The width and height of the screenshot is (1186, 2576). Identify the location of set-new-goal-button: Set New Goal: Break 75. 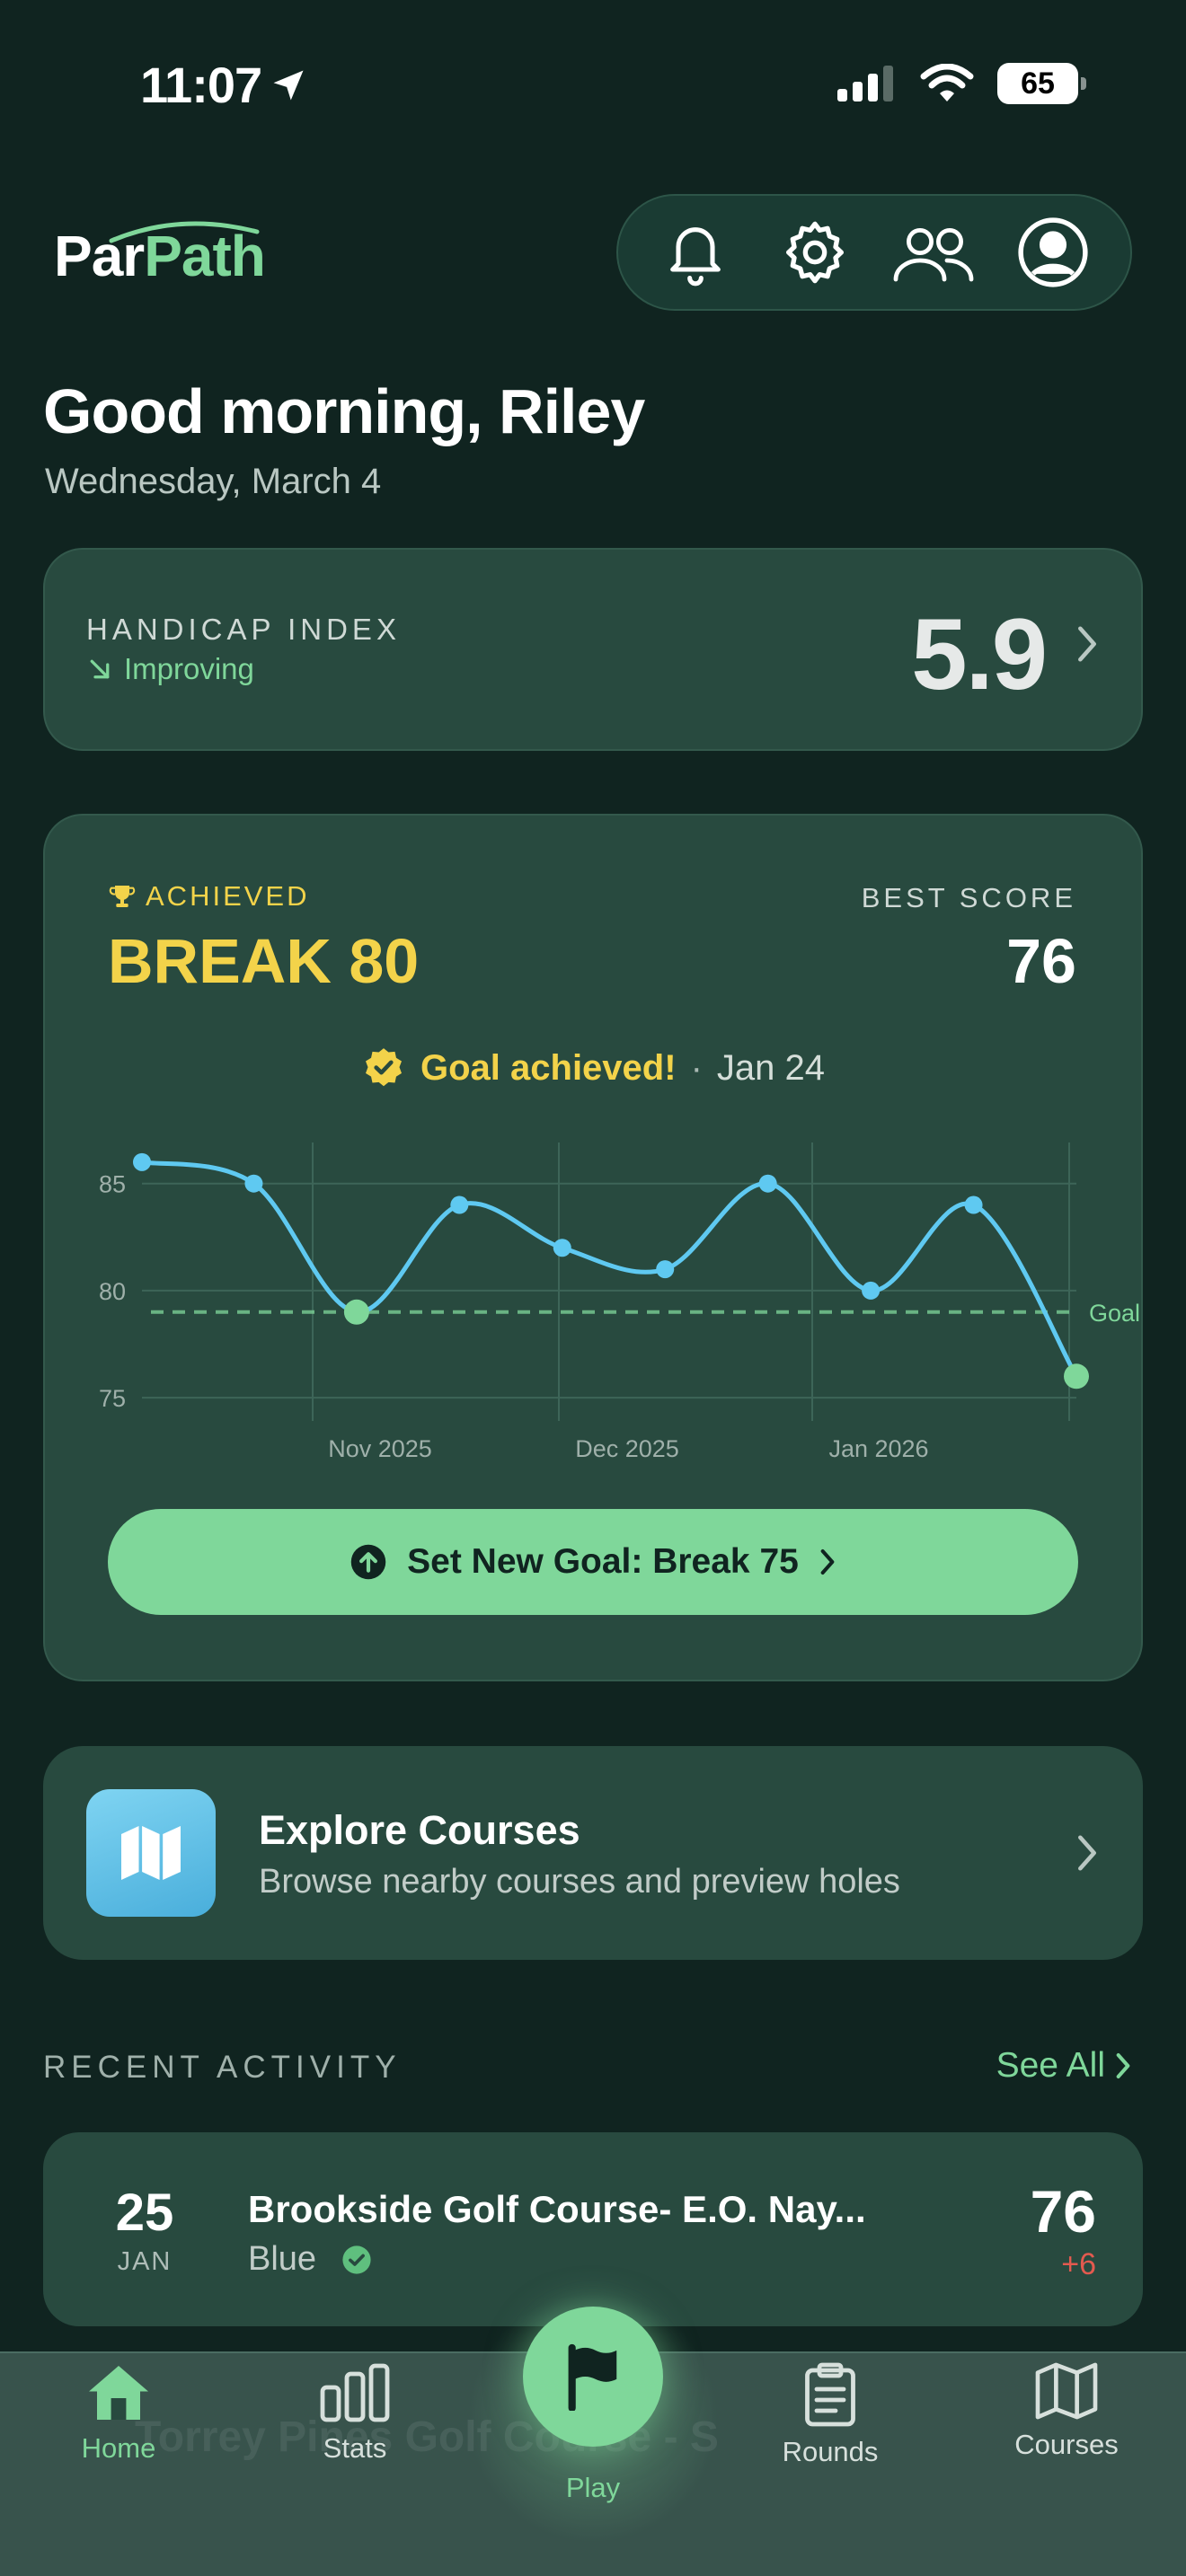
(593, 1562).